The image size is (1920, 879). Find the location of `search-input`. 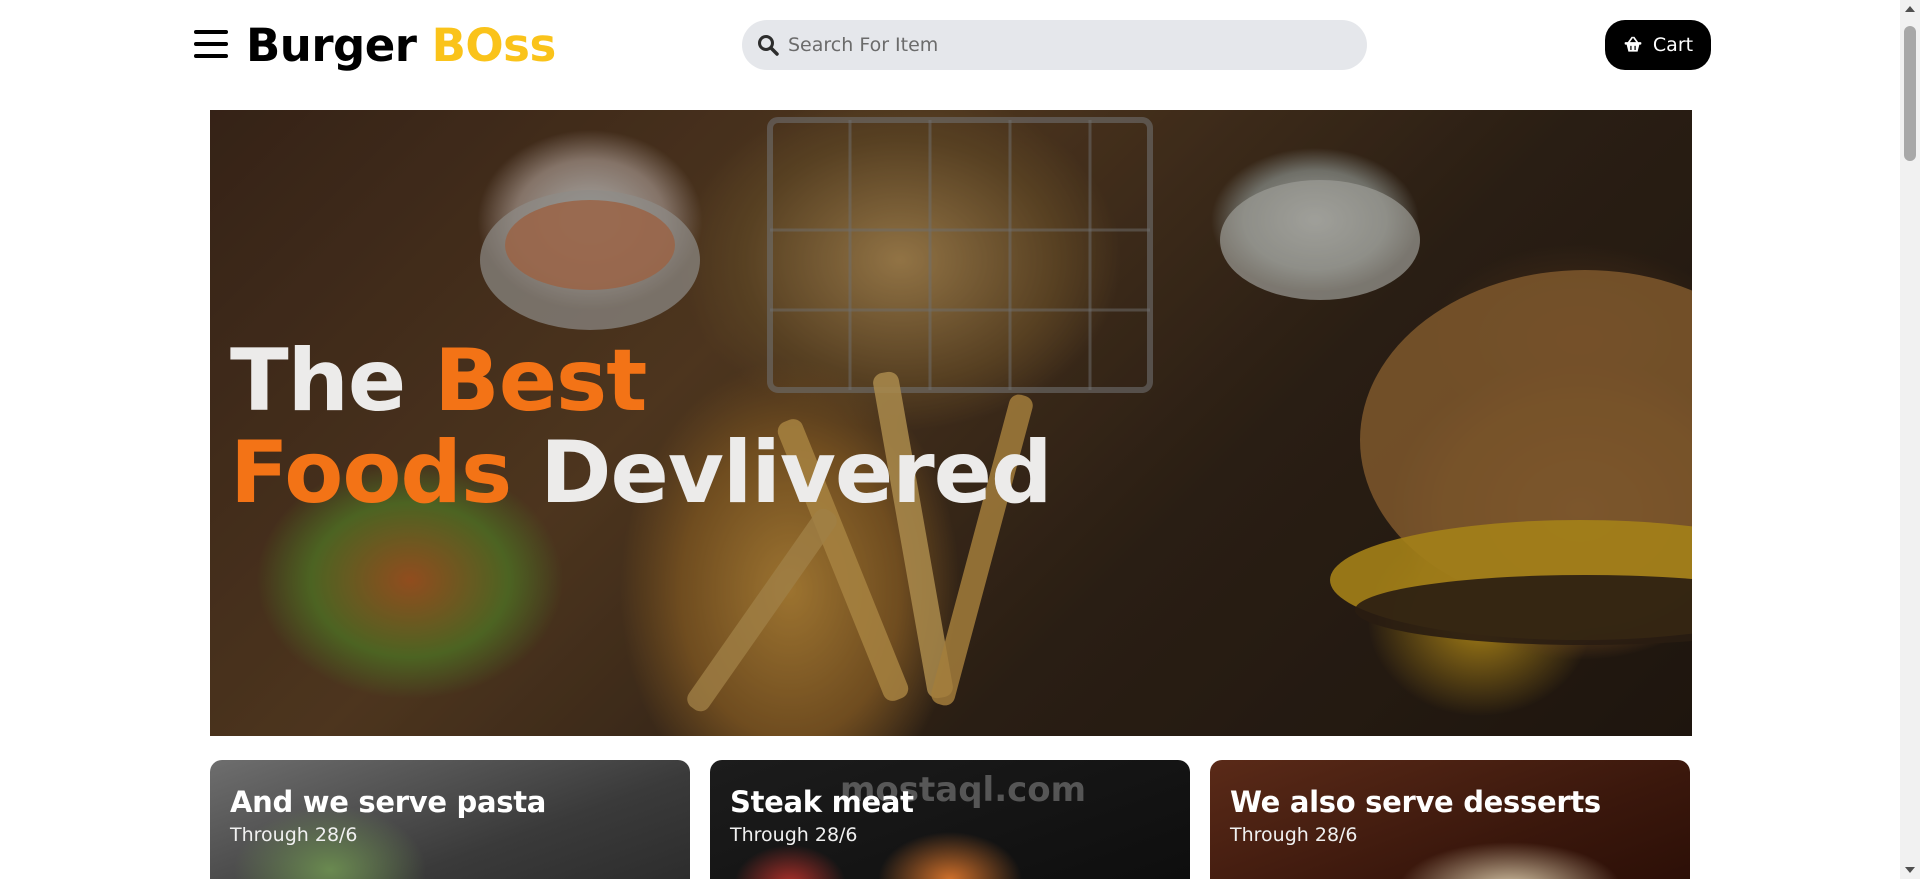

search-input is located at coordinates (1068, 45).